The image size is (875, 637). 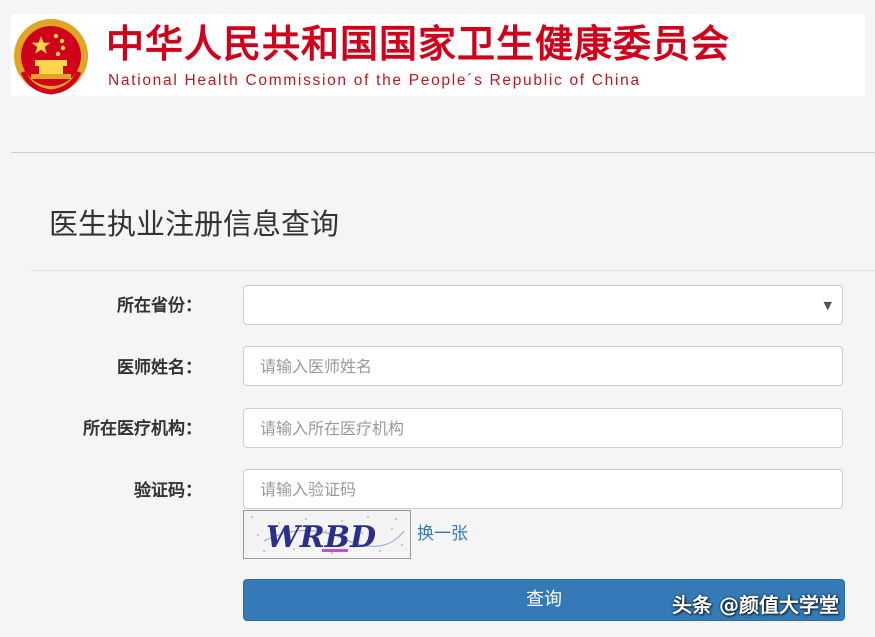 What do you see at coordinates (543, 305) in the screenshot?
I see `province-select: ▼` at bounding box center [543, 305].